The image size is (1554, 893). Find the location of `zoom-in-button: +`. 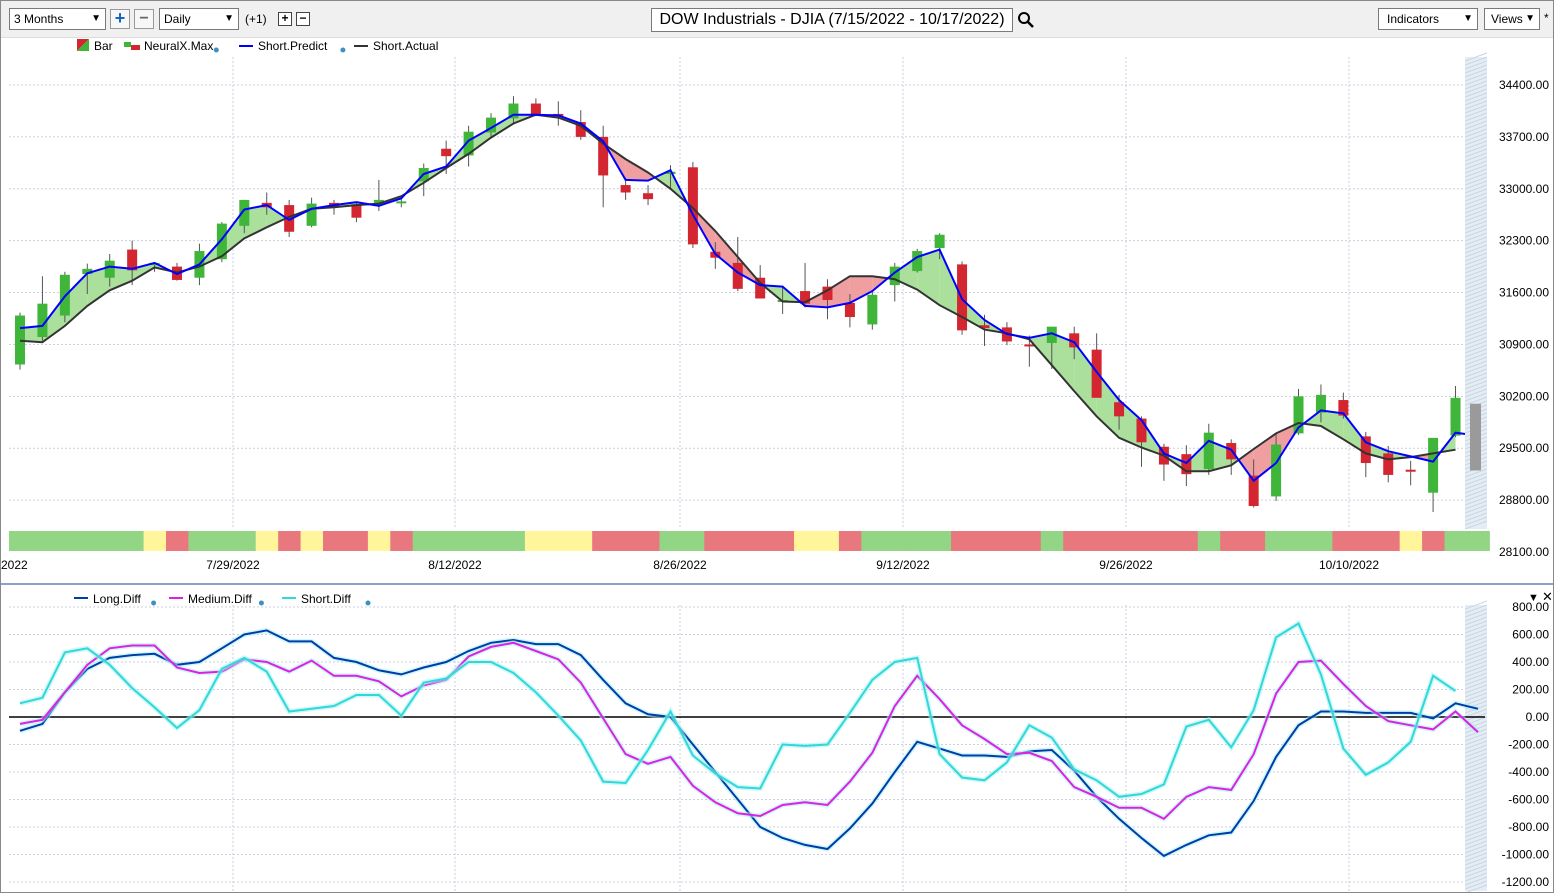

zoom-in-button: + is located at coordinates (120, 19).